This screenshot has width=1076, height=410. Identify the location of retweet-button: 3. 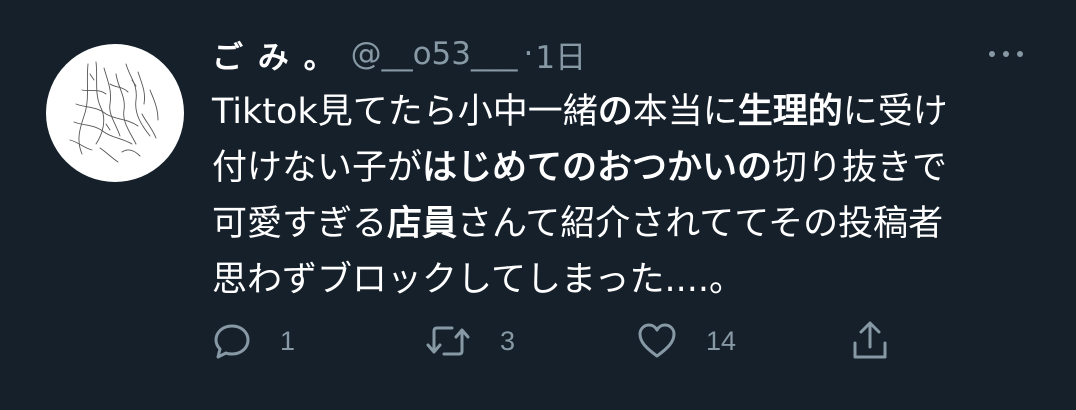
(469, 341).